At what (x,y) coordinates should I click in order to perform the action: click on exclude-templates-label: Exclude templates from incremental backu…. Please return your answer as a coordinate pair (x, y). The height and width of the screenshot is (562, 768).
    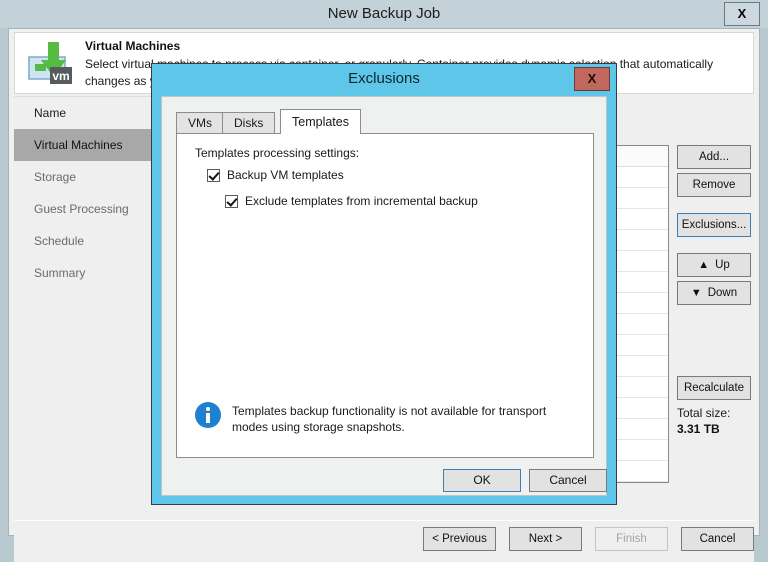
    Looking at the image, I should click on (361, 201).